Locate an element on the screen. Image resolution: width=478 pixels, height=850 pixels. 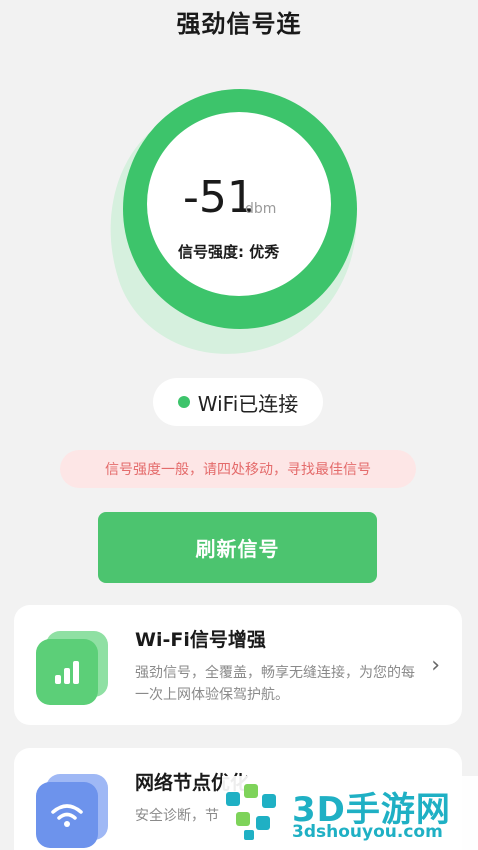
page-title: 强劲信号连 is located at coordinates (239, 24).